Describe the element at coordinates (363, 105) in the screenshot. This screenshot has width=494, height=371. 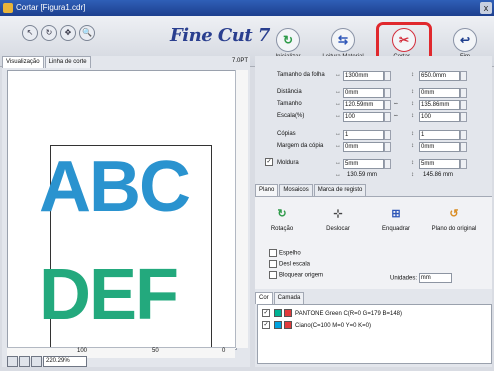
I see `size-width-input: 120.59mm` at that location.